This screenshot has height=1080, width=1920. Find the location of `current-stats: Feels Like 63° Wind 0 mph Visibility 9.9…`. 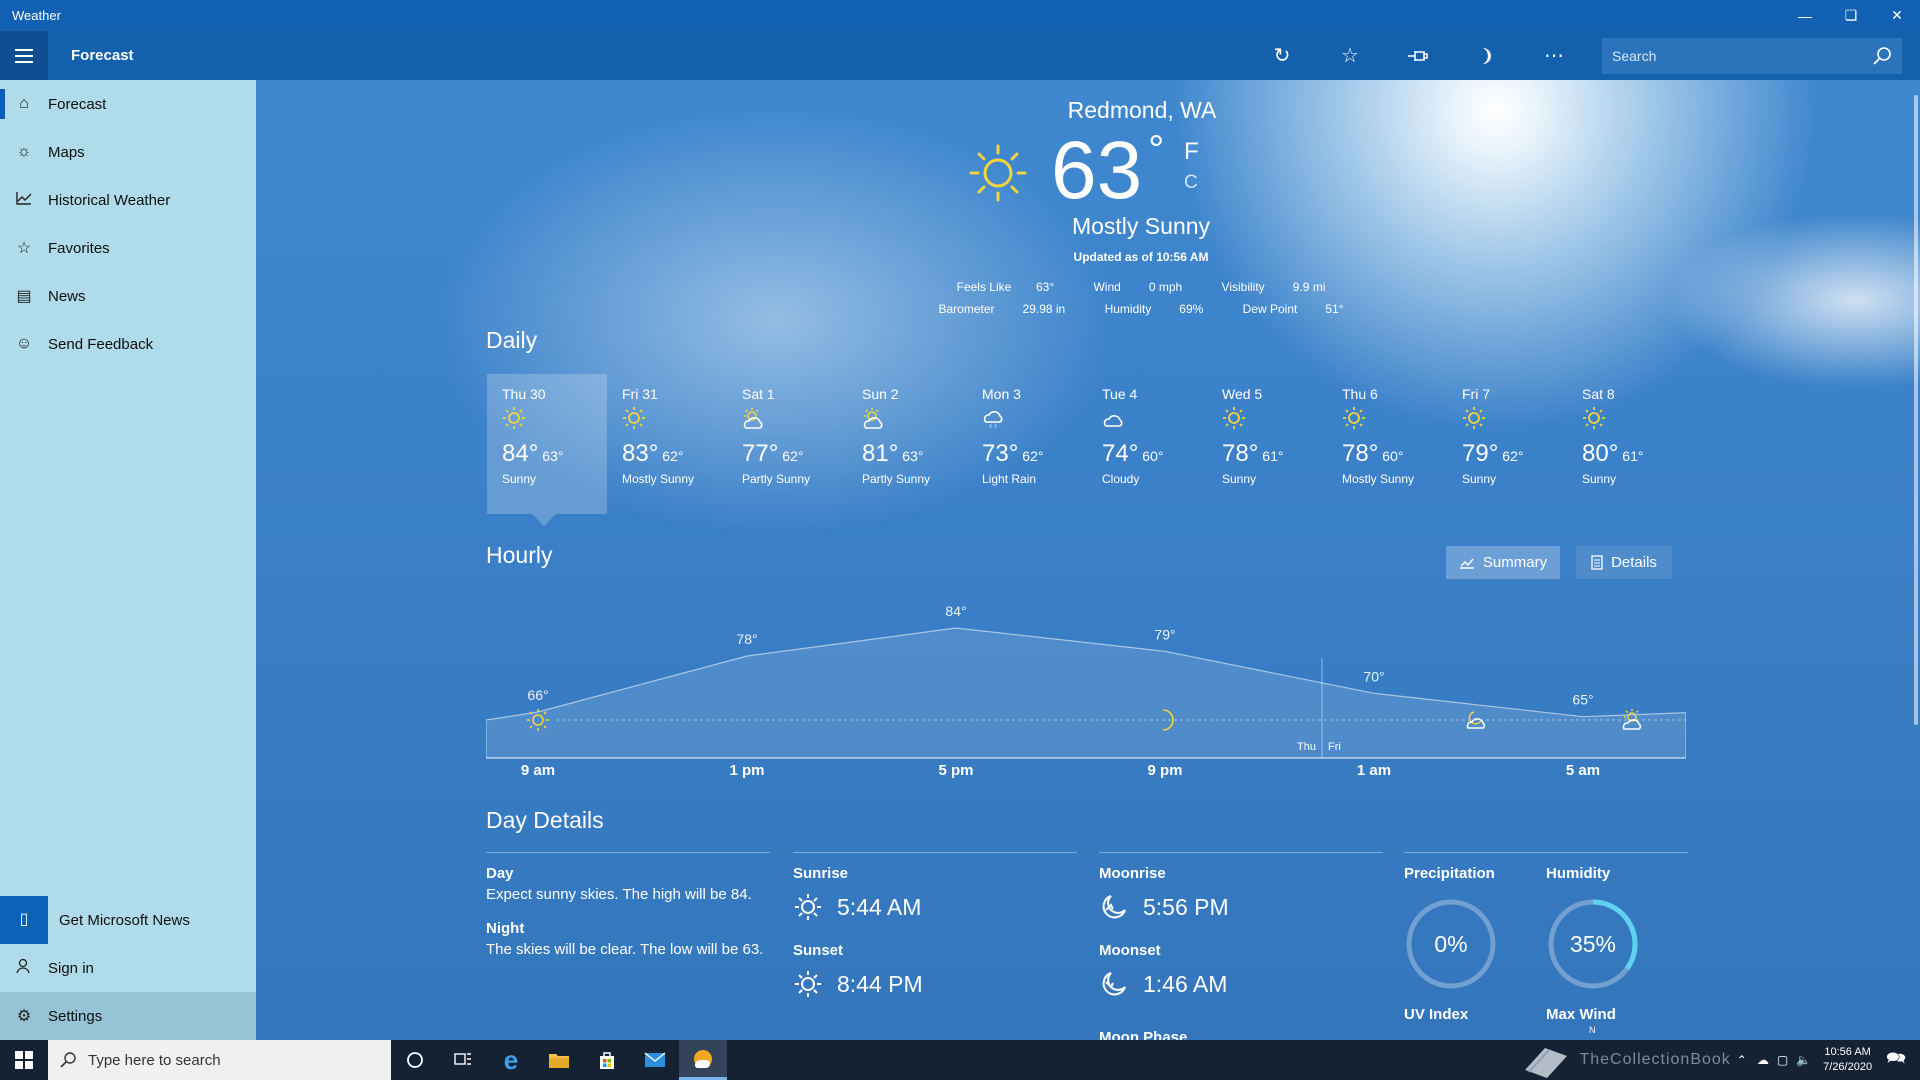

current-stats: Feels Like 63° Wind 0 mph Visibility 9.9… is located at coordinates (1141, 298).